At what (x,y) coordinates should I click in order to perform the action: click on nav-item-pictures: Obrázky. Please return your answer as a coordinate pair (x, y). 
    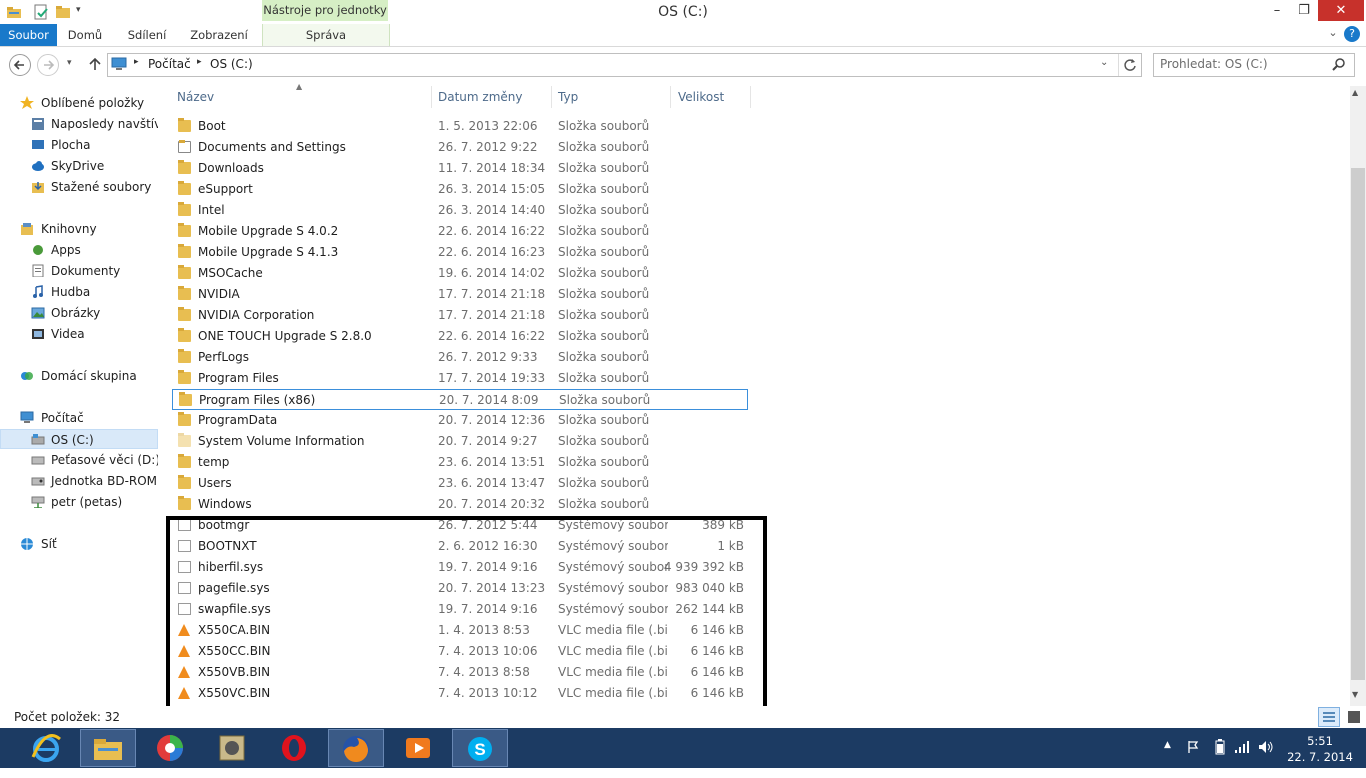
    Looking at the image, I should click on (79, 313).